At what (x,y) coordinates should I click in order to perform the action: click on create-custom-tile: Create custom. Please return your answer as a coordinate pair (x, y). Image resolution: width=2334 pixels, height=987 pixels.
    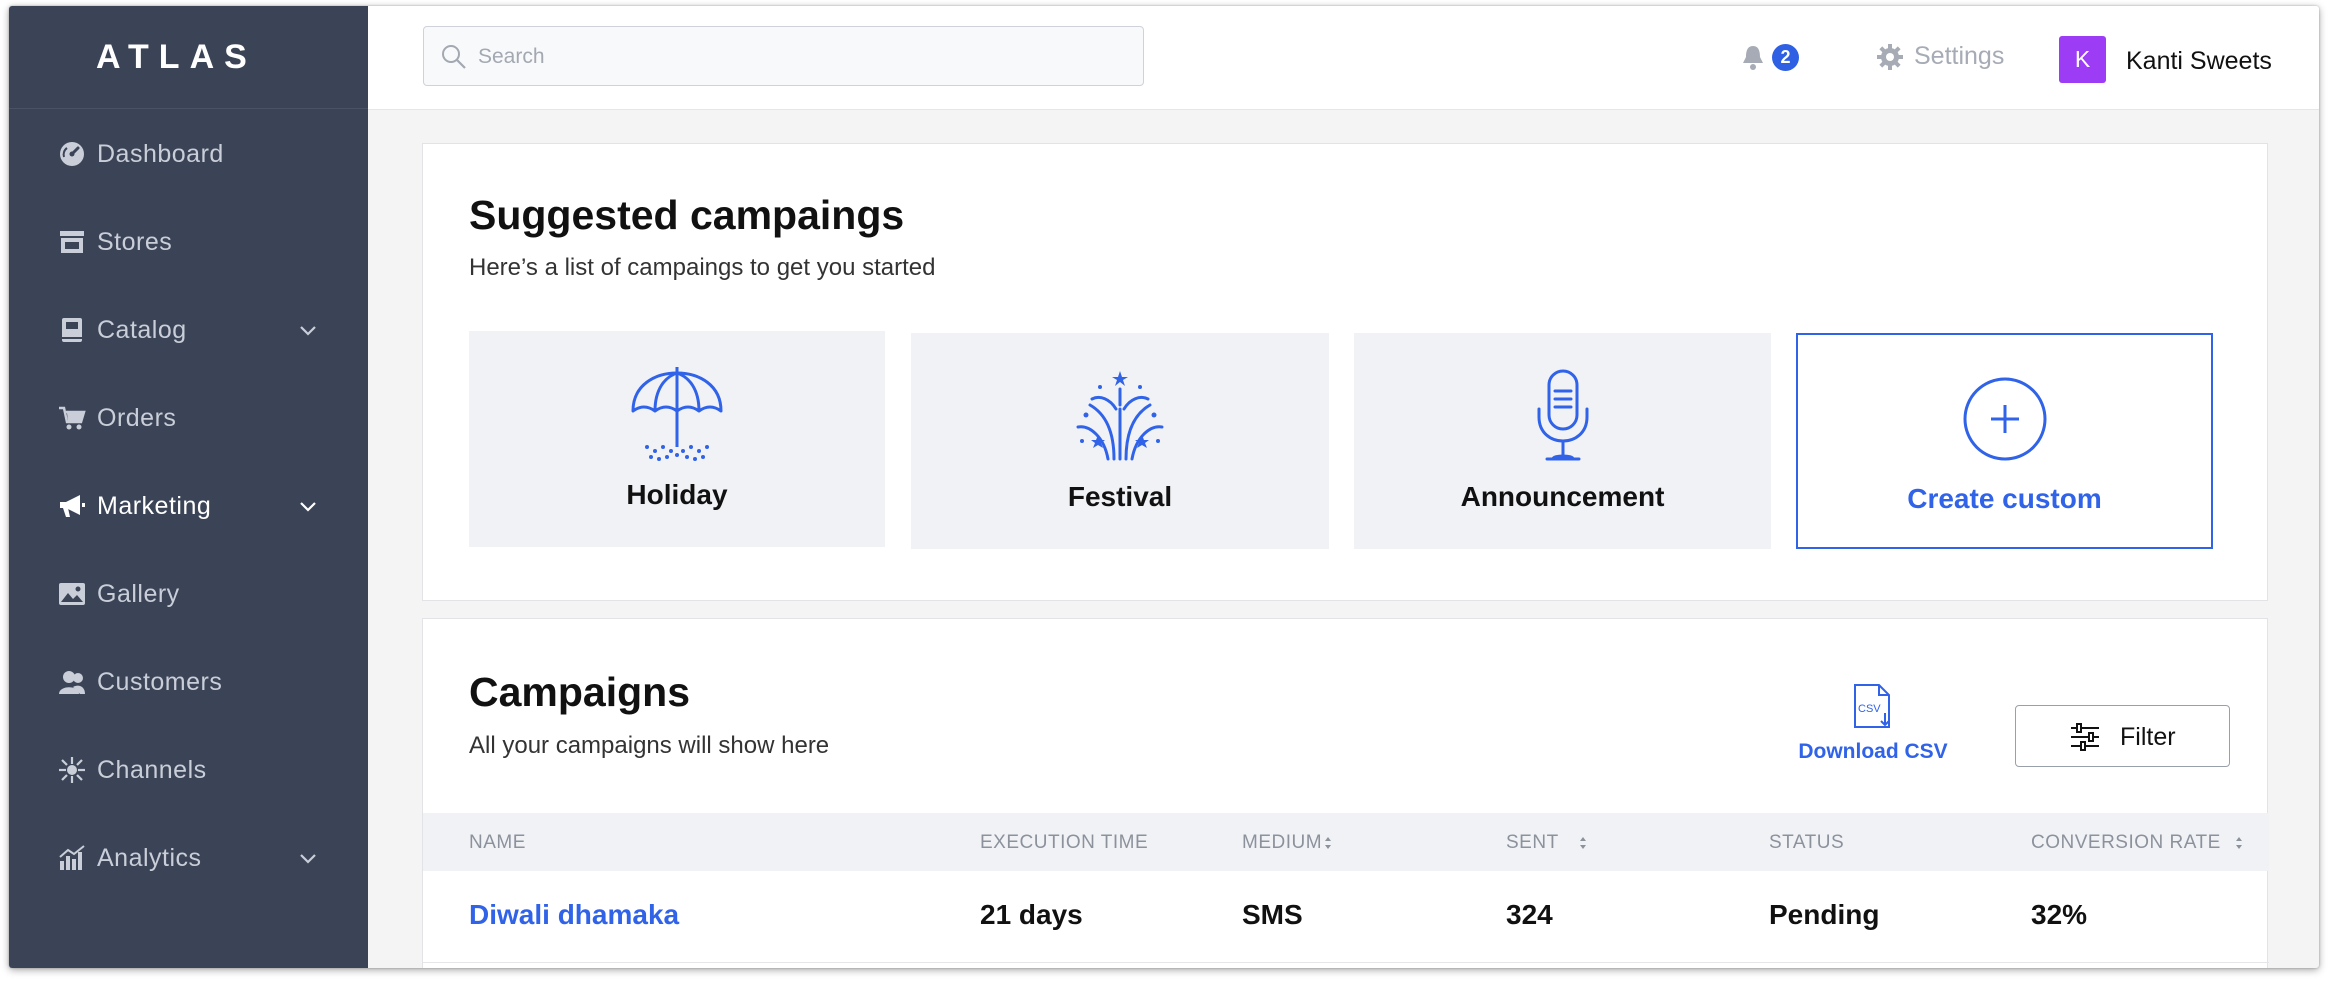
    Looking at the image, I should click on (2004, 441).